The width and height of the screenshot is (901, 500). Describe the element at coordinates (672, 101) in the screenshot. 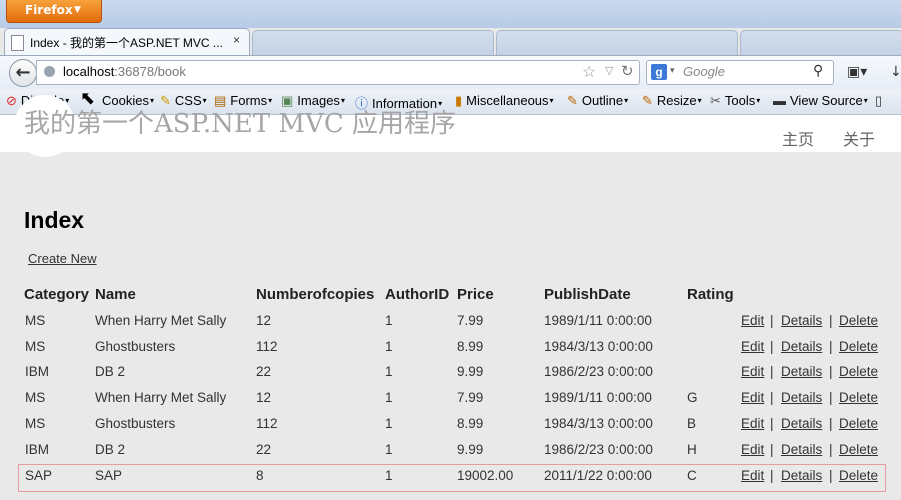

I see `toolbar-resize: ✎ Resize▾` at that location.